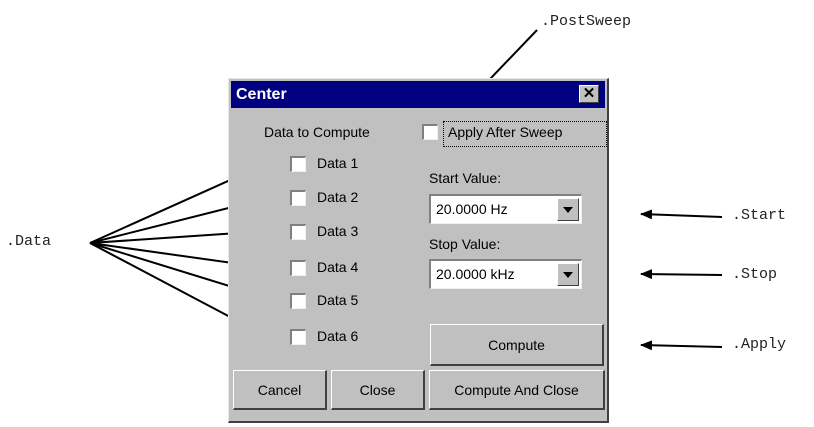 This screenshot has width=814, height=427. Describe the element at coordinates (505, 132) in the screenshot. I see `apply-after-sweep-label: Apply After Sweep` at that location.